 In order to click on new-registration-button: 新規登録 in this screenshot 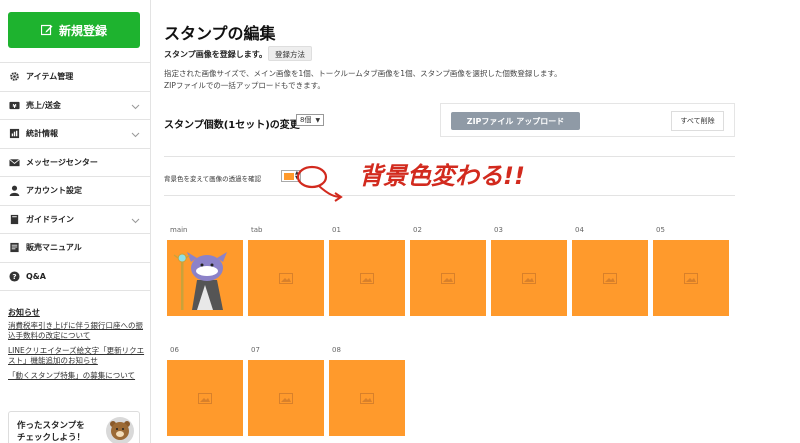, I will do `click(74, 30)`.